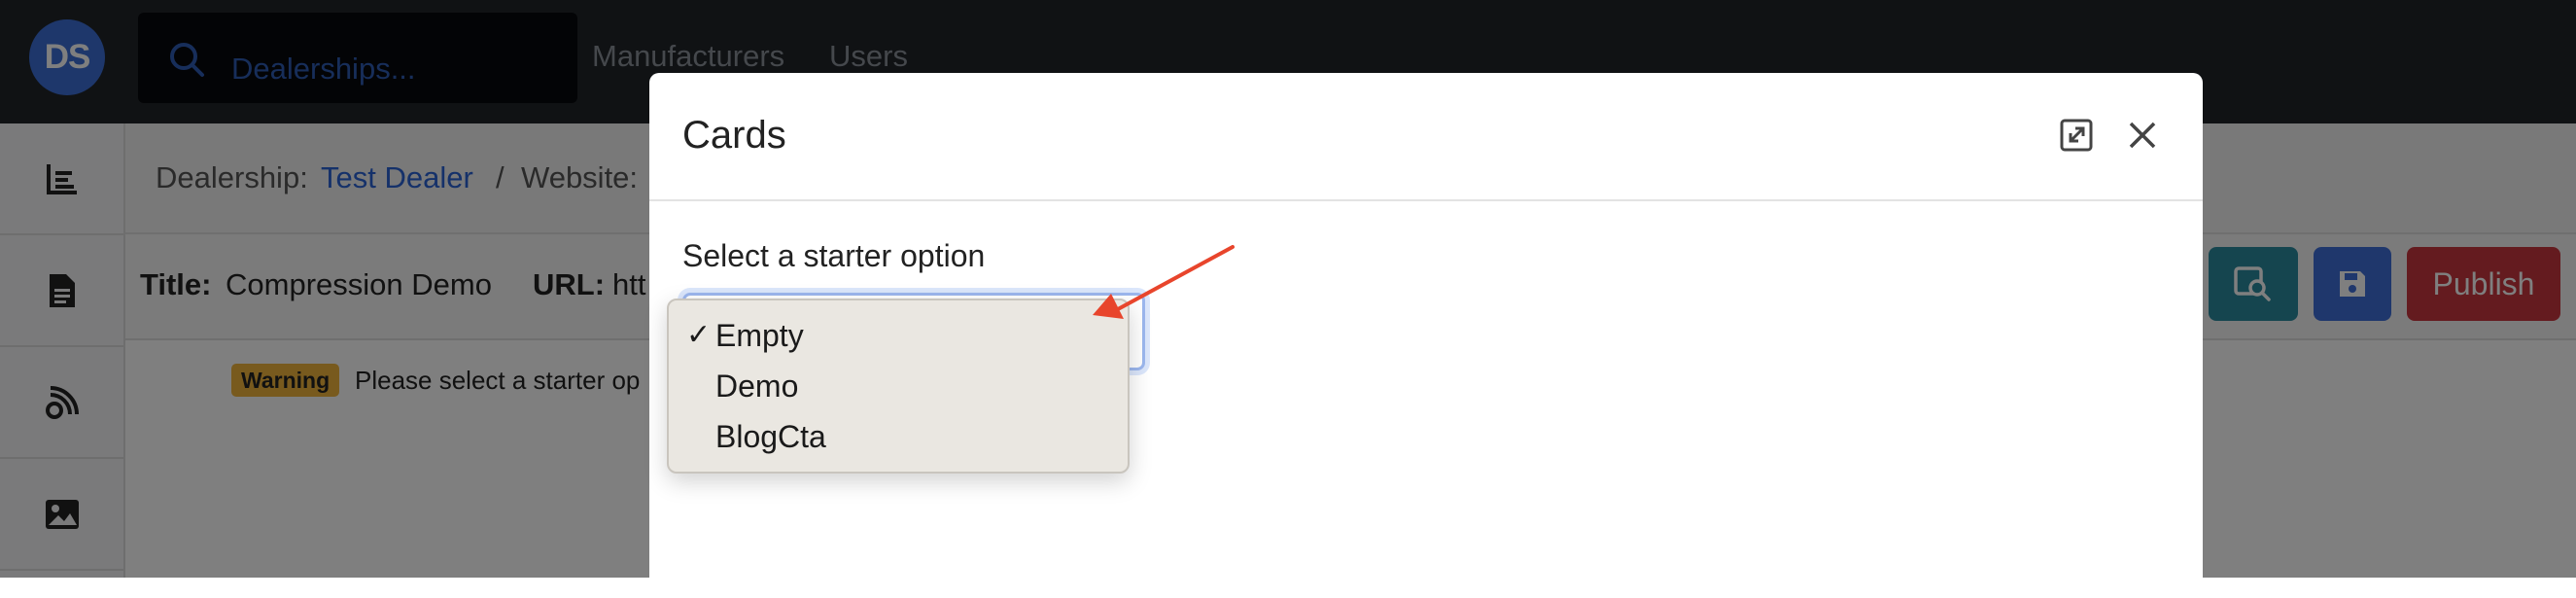 This screenshot has width=2576, height=598. What do you see at coordinates (898, 437) in the screenshot?
I see `option-blogcta: BlogCta` at bounding box center [898, 437].